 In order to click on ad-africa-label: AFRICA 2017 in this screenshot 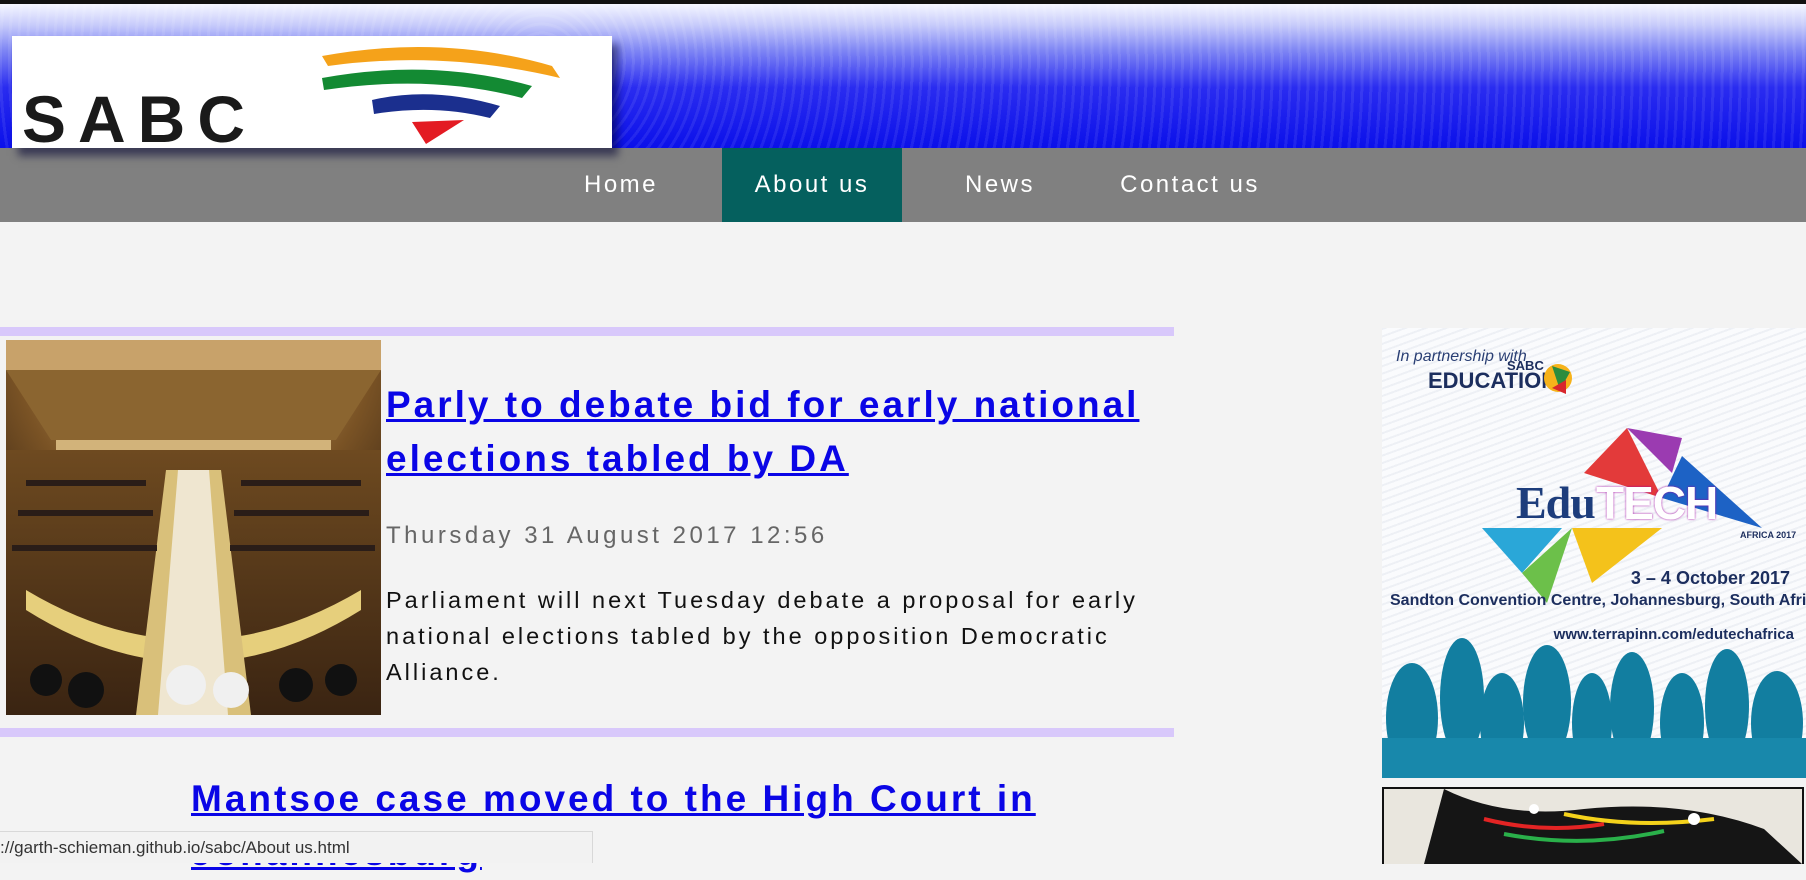, I will do `click(1768, 535)`.